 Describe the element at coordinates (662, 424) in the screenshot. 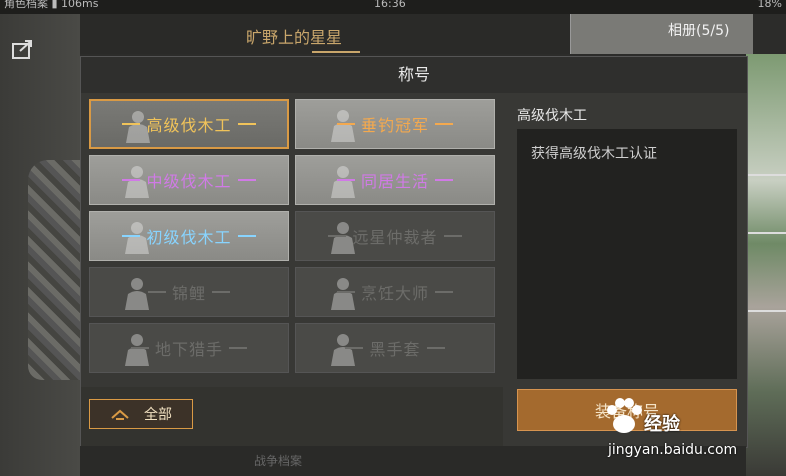

I see `watermark-brand: 经验` at that location.